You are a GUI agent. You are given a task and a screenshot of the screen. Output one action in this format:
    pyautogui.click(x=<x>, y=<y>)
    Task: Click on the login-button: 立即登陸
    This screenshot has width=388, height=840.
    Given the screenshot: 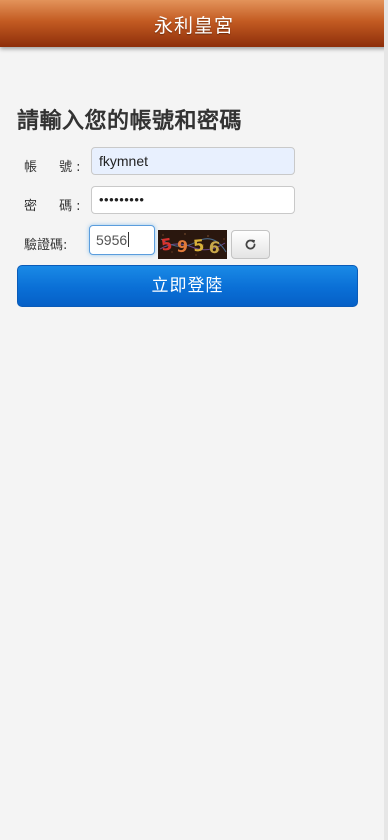 What is the action you would take?
    pyautogui.click(x=187, y=286)
    